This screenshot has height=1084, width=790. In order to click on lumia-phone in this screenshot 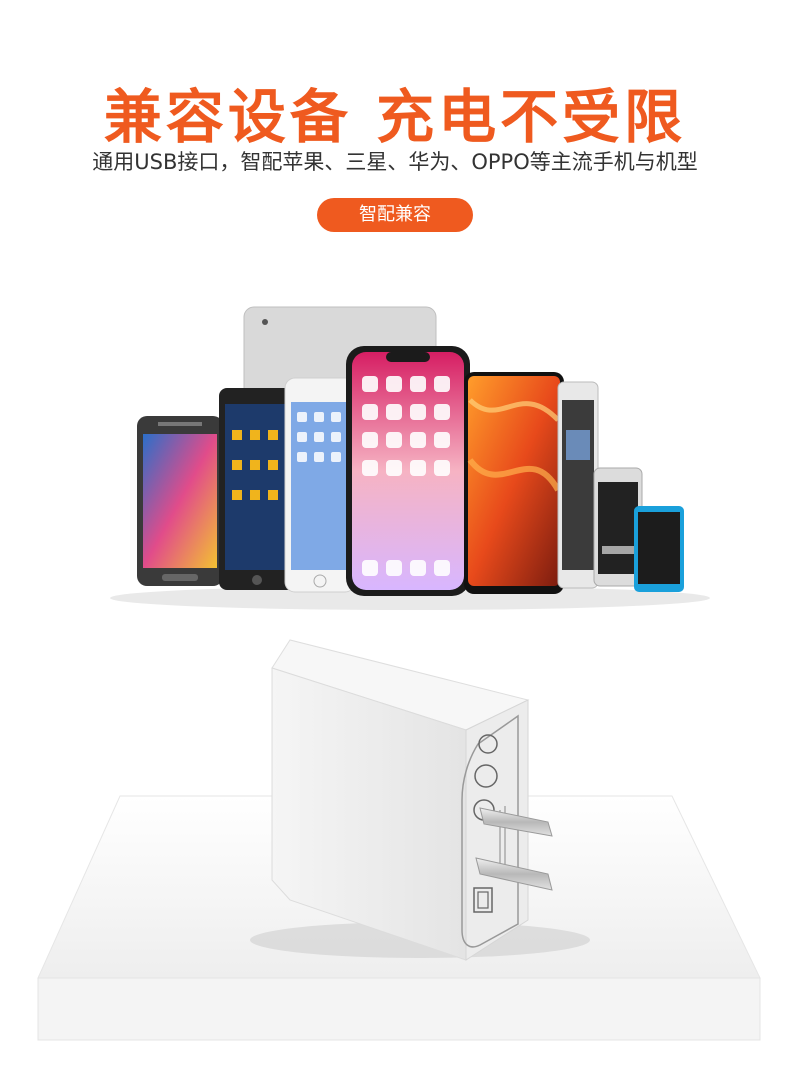, I will do `click(659, 549)`.